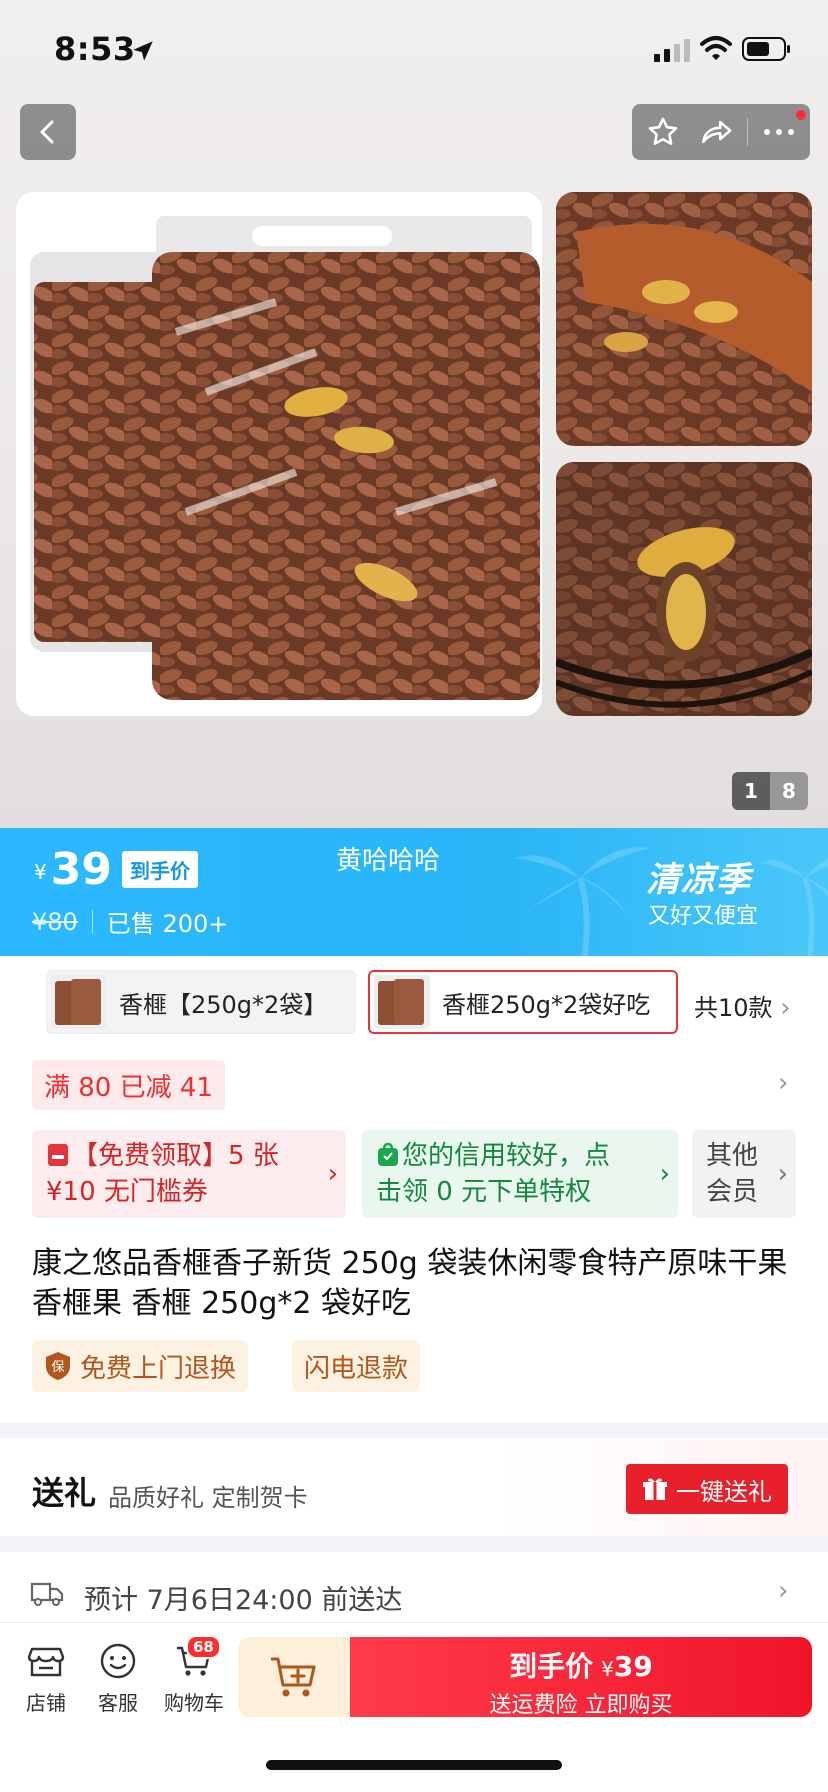  Describe the element at coordinates (546, 1004) in the screenshot. I see `sku-label: 香榧250g*2袋好吃` at that location.